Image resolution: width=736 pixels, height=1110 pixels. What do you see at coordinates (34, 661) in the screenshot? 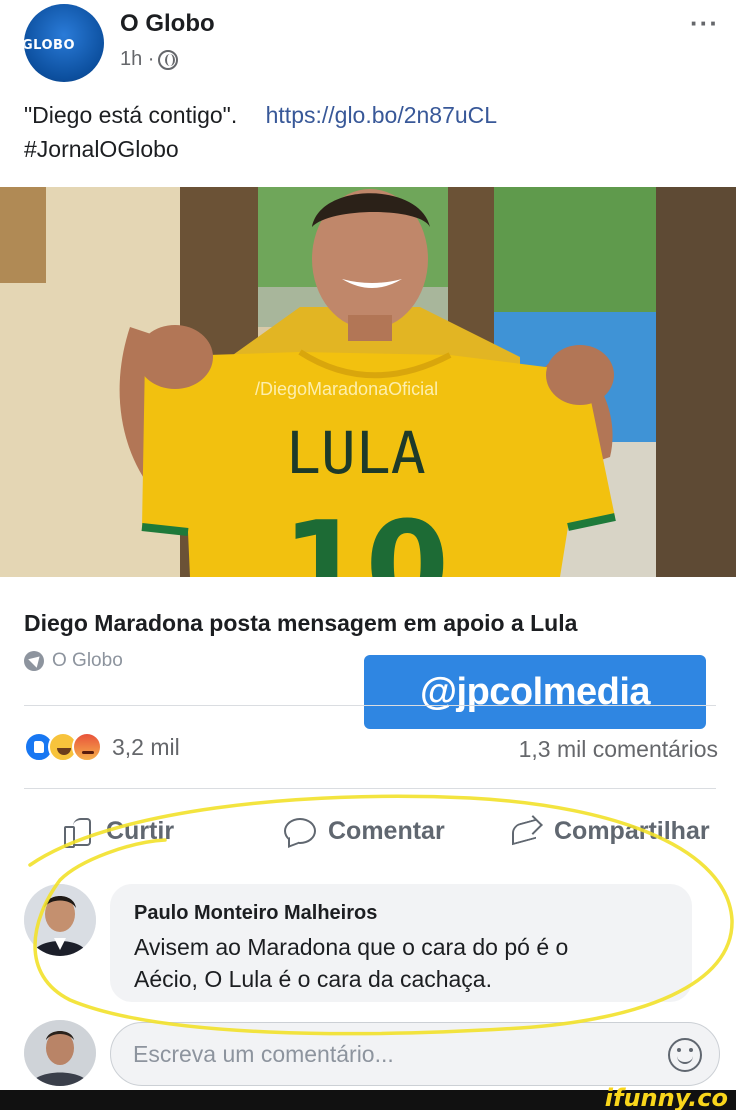
I see `source-compass-icon` at bounding box center [34, 661].